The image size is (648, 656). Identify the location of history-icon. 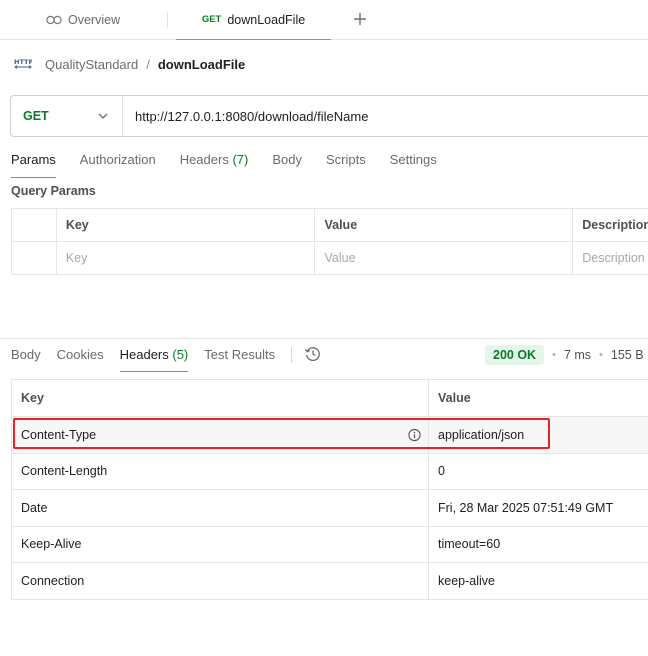
(314, 355).